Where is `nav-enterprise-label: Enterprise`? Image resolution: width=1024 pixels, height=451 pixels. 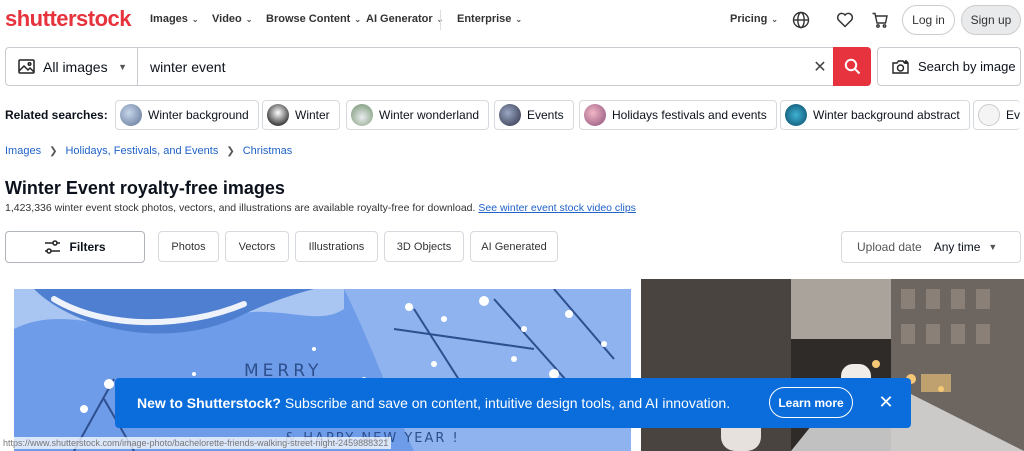
nav-enterprise-label: Enterprise is located at coordinates (484, 19).